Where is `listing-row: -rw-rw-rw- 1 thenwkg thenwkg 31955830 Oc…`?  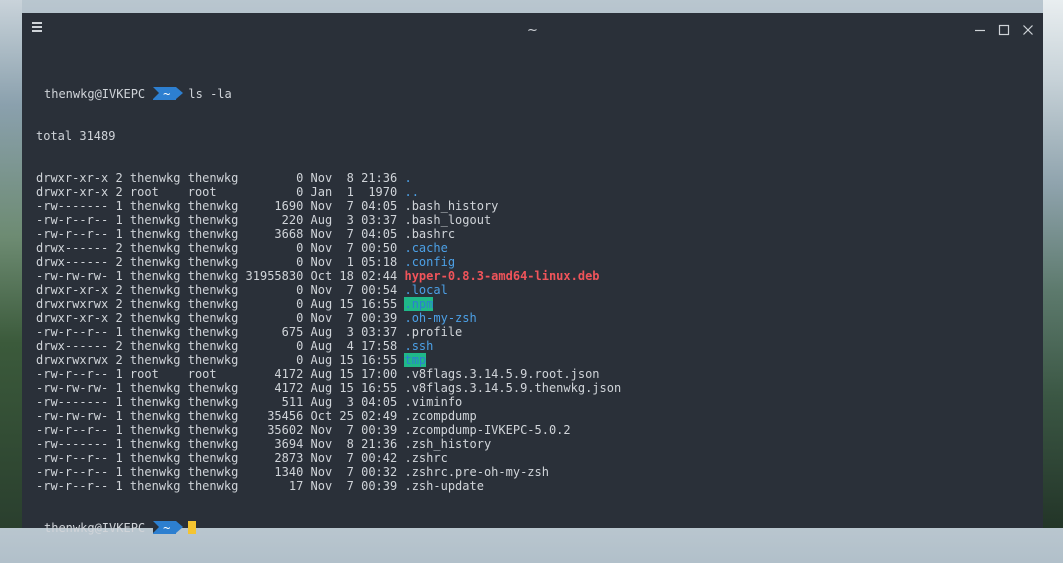 listing-row: -rw-rw-rw- 1 thenwkg thenwkg 31955830 Oc… is located at coordinates (531, 276).